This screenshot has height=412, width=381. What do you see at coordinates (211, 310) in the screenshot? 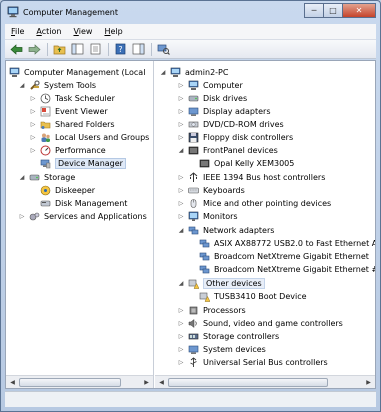
I see `device-category-processors: ▷ Processors` at bounding box center [211, 310].